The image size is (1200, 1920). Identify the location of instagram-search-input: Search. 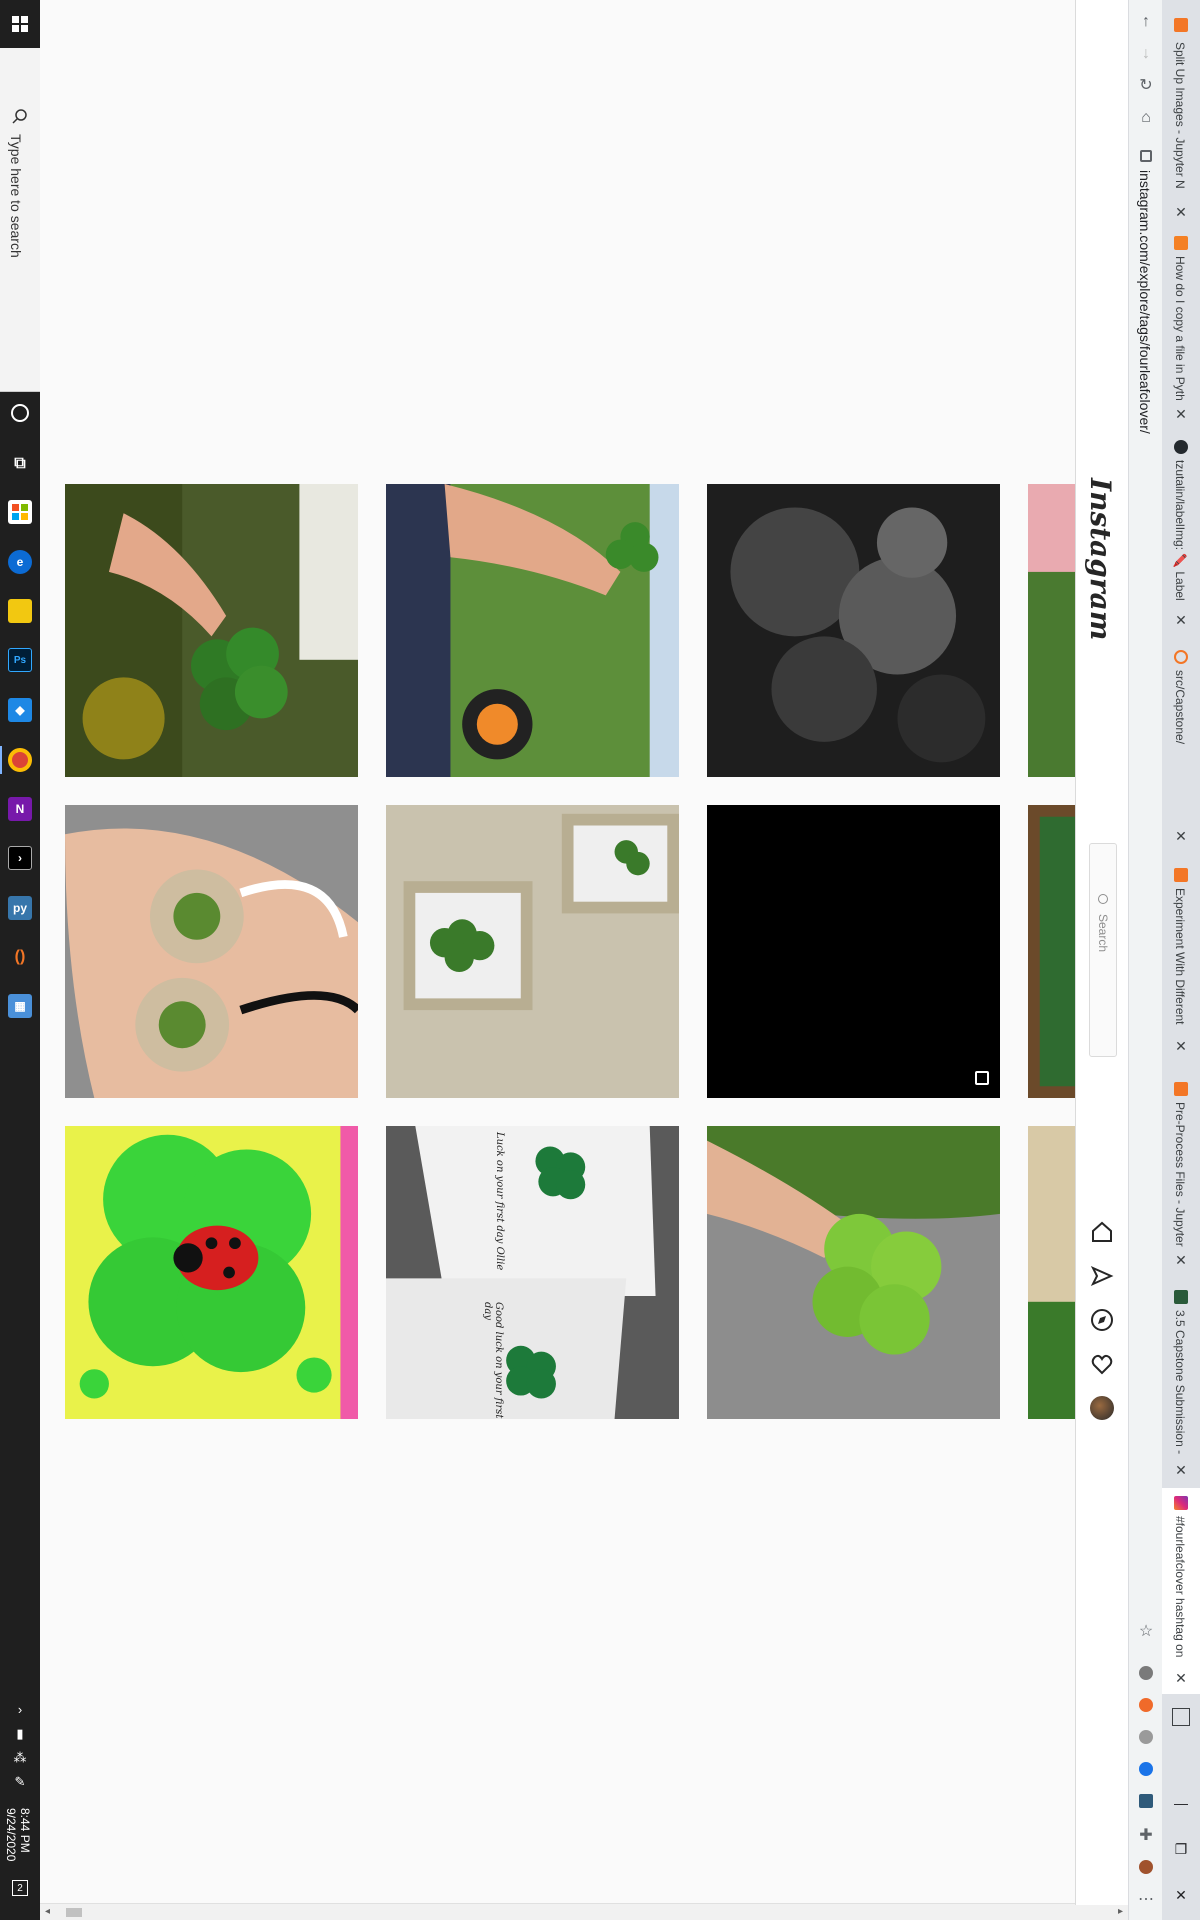
(1103, 950).